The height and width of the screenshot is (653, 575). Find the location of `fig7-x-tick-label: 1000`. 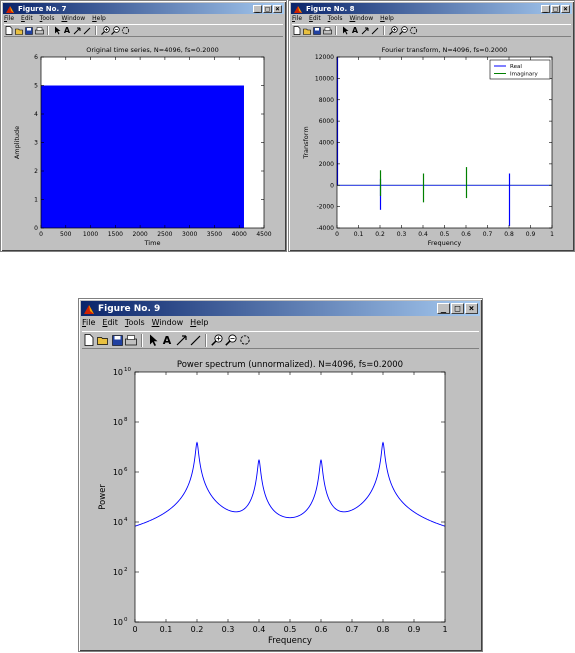

fig7-x-tick-label: 1000 is located at coordinates (90, 234).